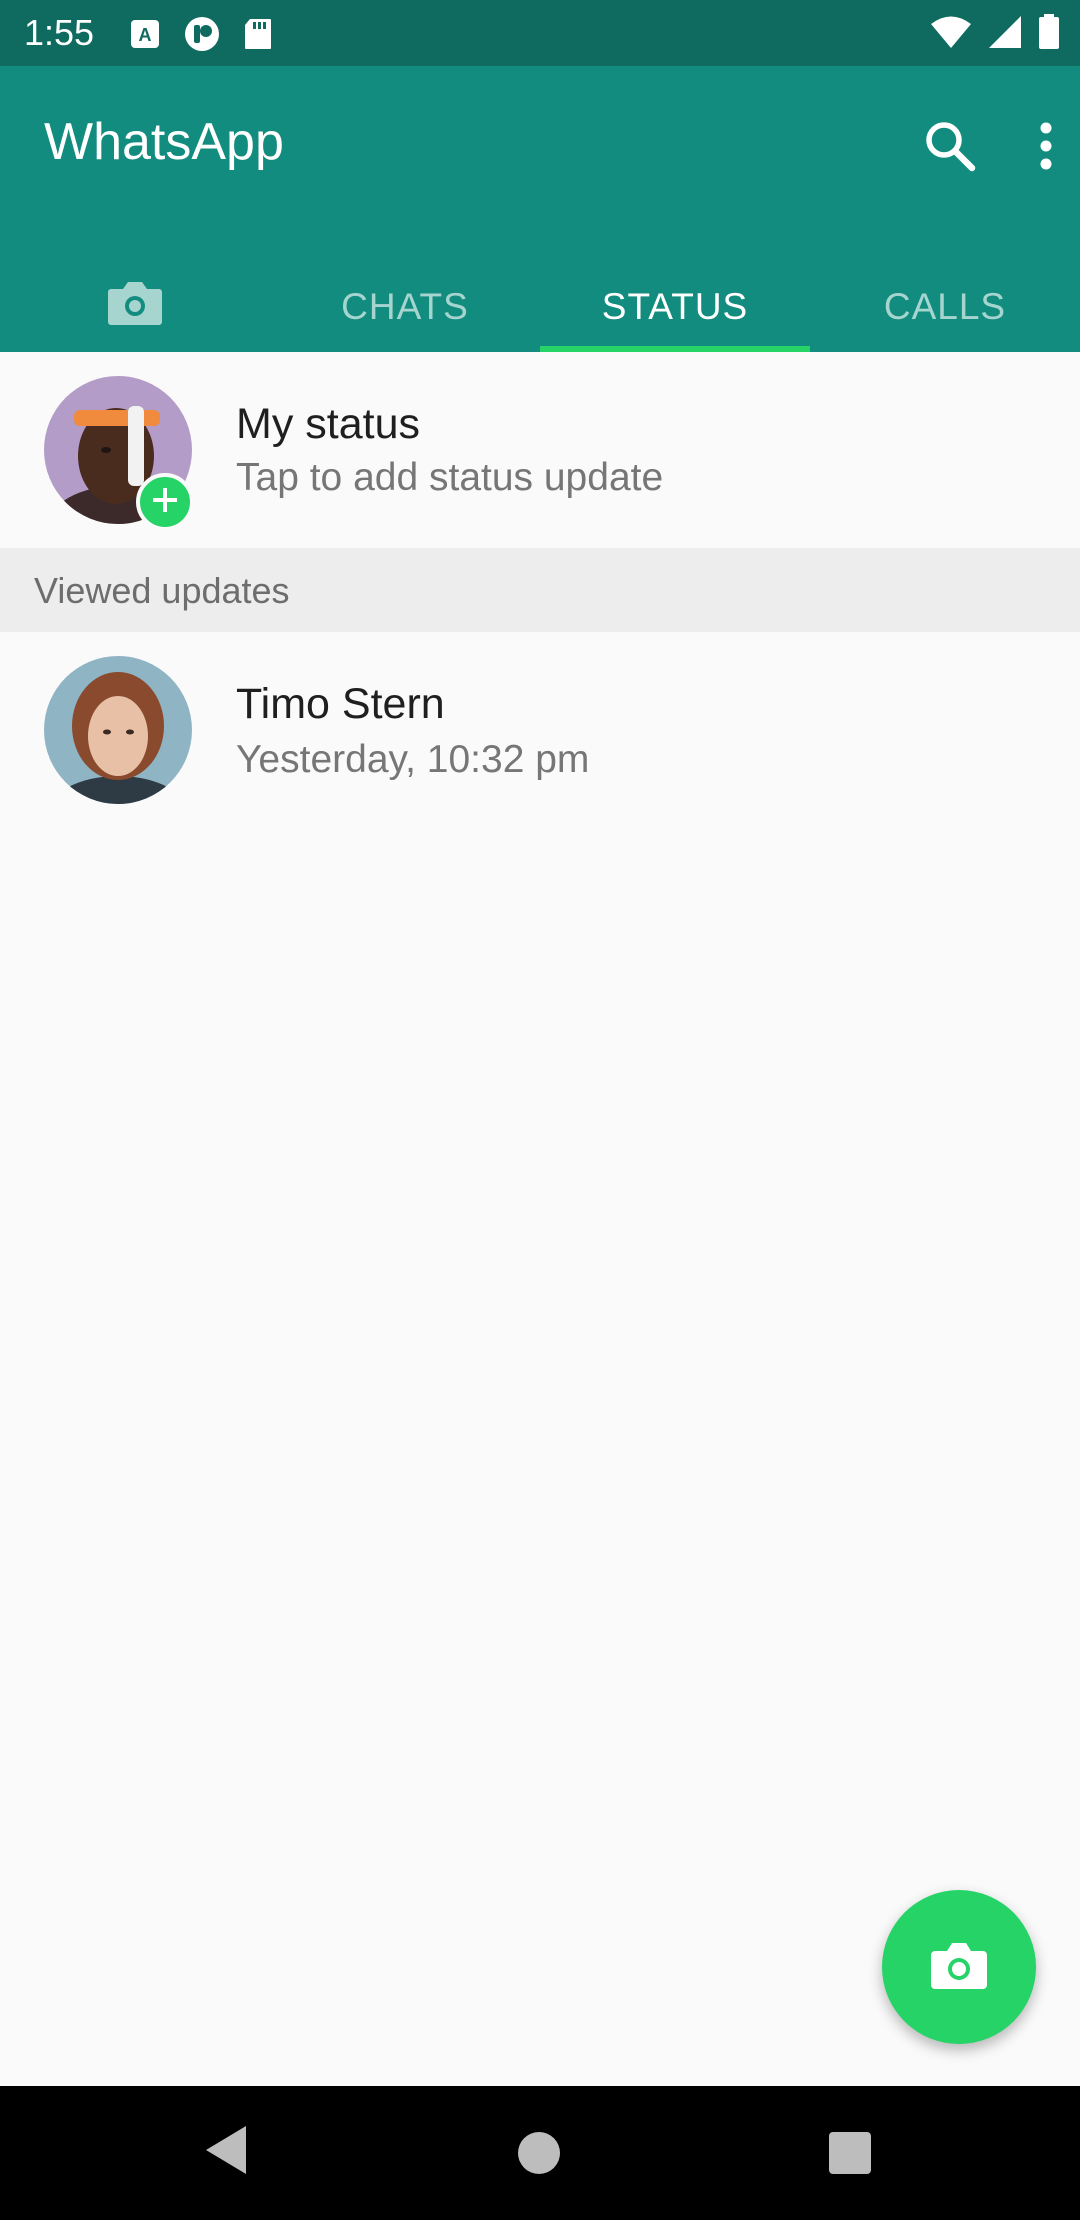  What do you see at coordinates (340, 704) in the screenshot?
I see `contact-name: Timo Stern` at bounding box center [340, 704].